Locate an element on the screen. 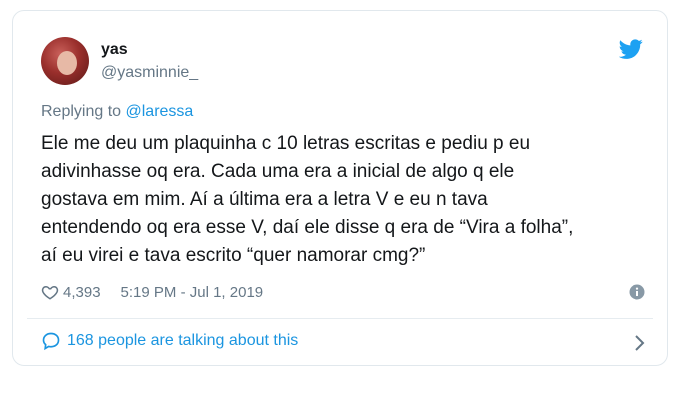  speech-bubble-icon is located at coordinates (51, 341).